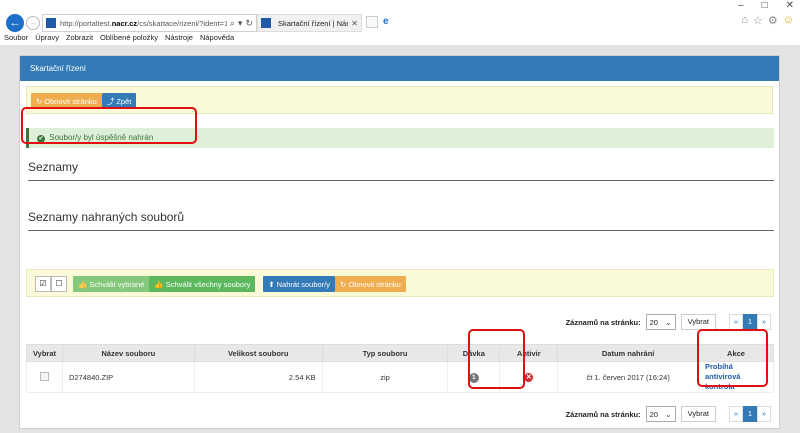 This screenshot has width=800, height=433. What do you see at coordinates (33, 23) in the screenshot?
I see `forward-arrow-icon: →` at bounding box center [33, 23].